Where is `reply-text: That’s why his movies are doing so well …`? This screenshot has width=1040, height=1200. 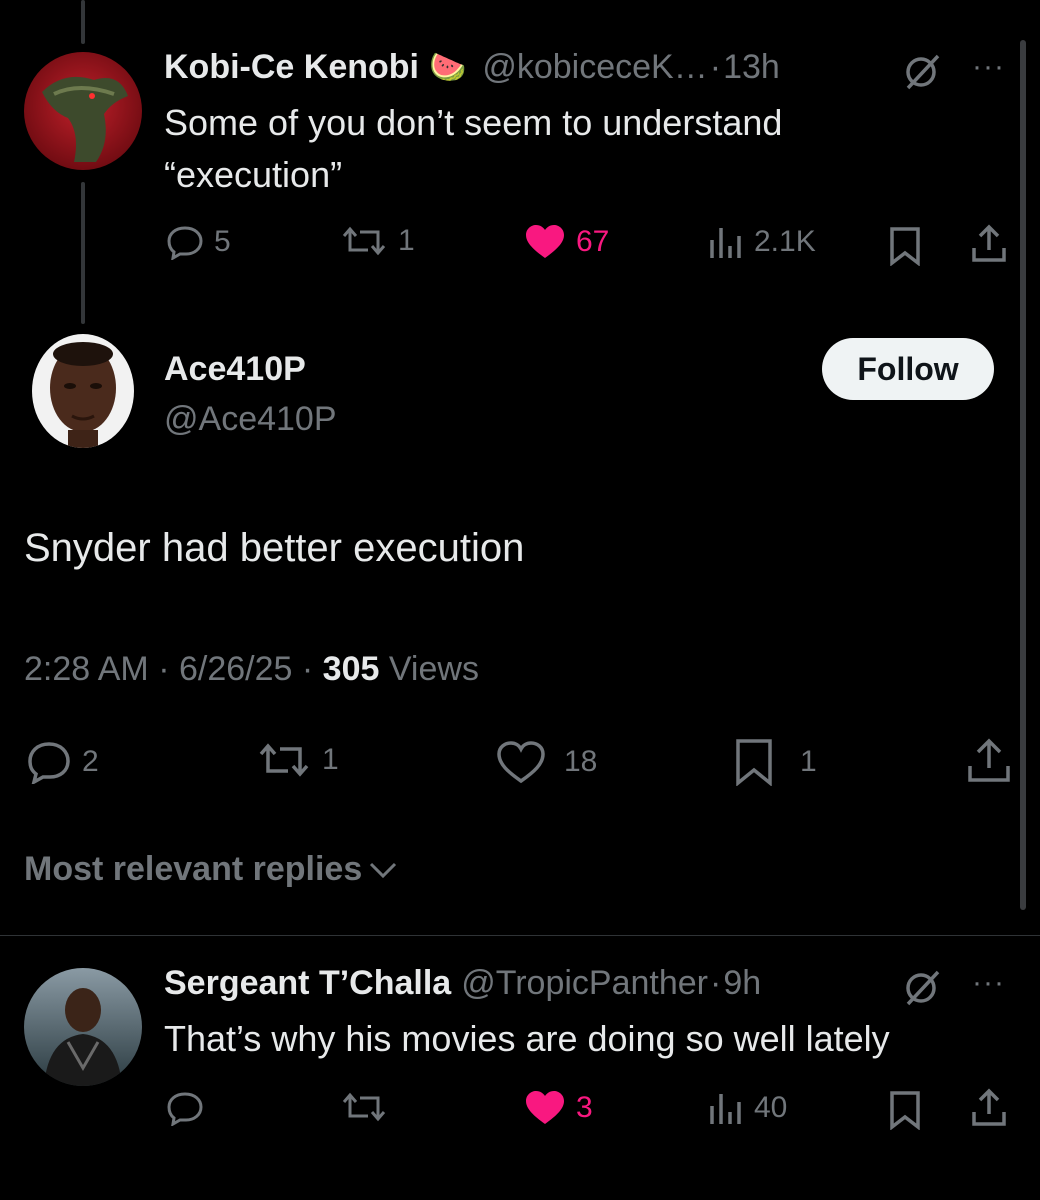 reply-text: That’s why his movies are doing so well … is located at coordinates (527, 1038).